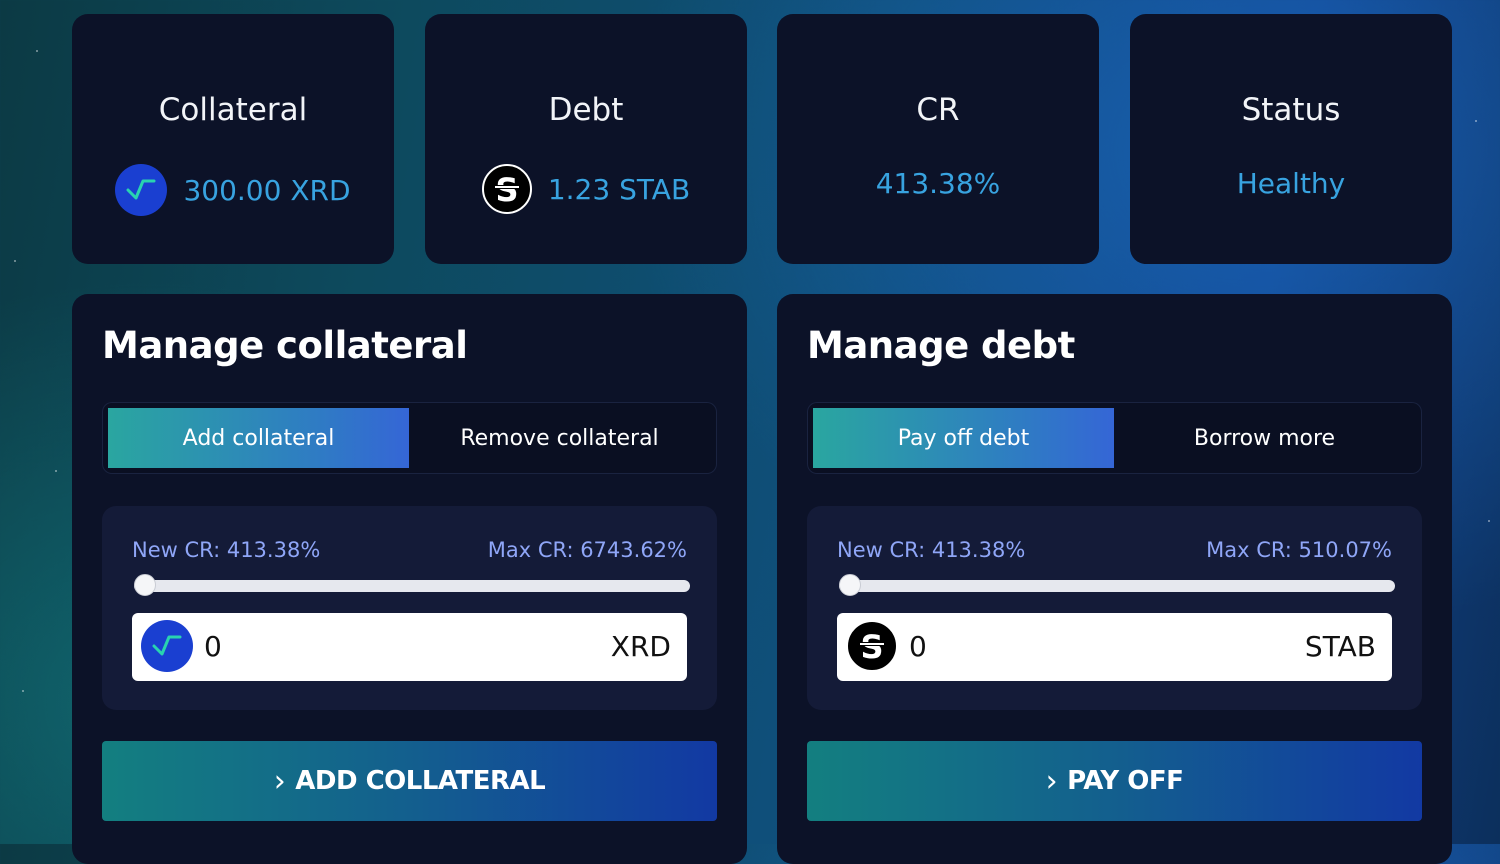 The image size is (1500, 864). Describe the element at coordinates (409, 608) in the screenshot. I see `collateral-input-section: New CR: 413.38% Max CR: 6743.62% 0 XRD` at that location.